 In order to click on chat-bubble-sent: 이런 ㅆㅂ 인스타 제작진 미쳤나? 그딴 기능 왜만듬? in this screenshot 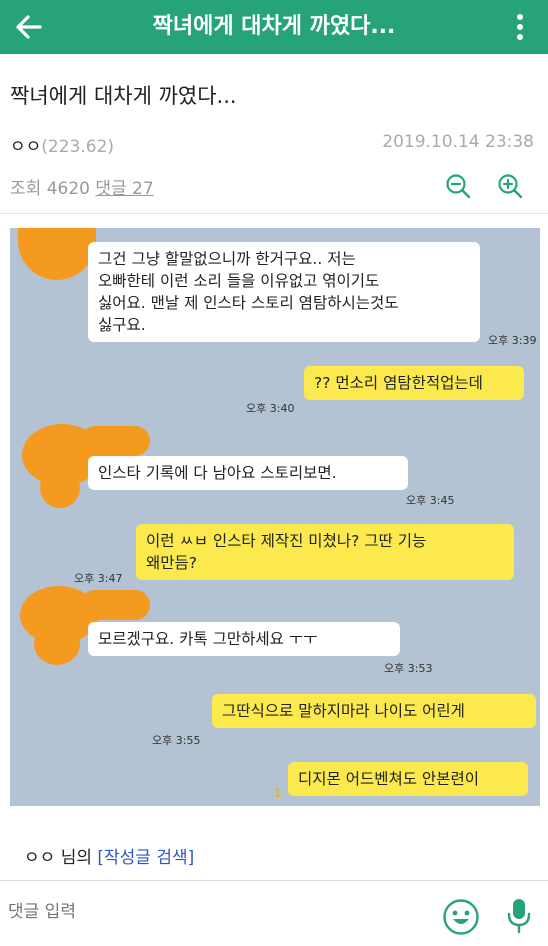, I will do `click(325, 552)`.